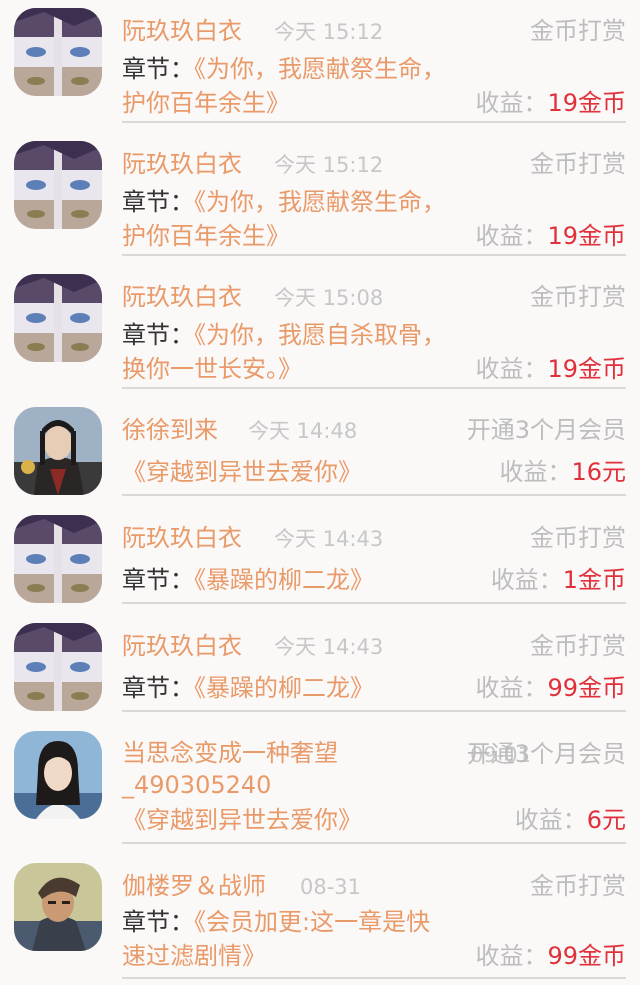 This screenshot has height=985, width=640. Describe the element at coordinates (303, 431) in the screenshot. I see `timestamp: 今天 14:48` at that location.